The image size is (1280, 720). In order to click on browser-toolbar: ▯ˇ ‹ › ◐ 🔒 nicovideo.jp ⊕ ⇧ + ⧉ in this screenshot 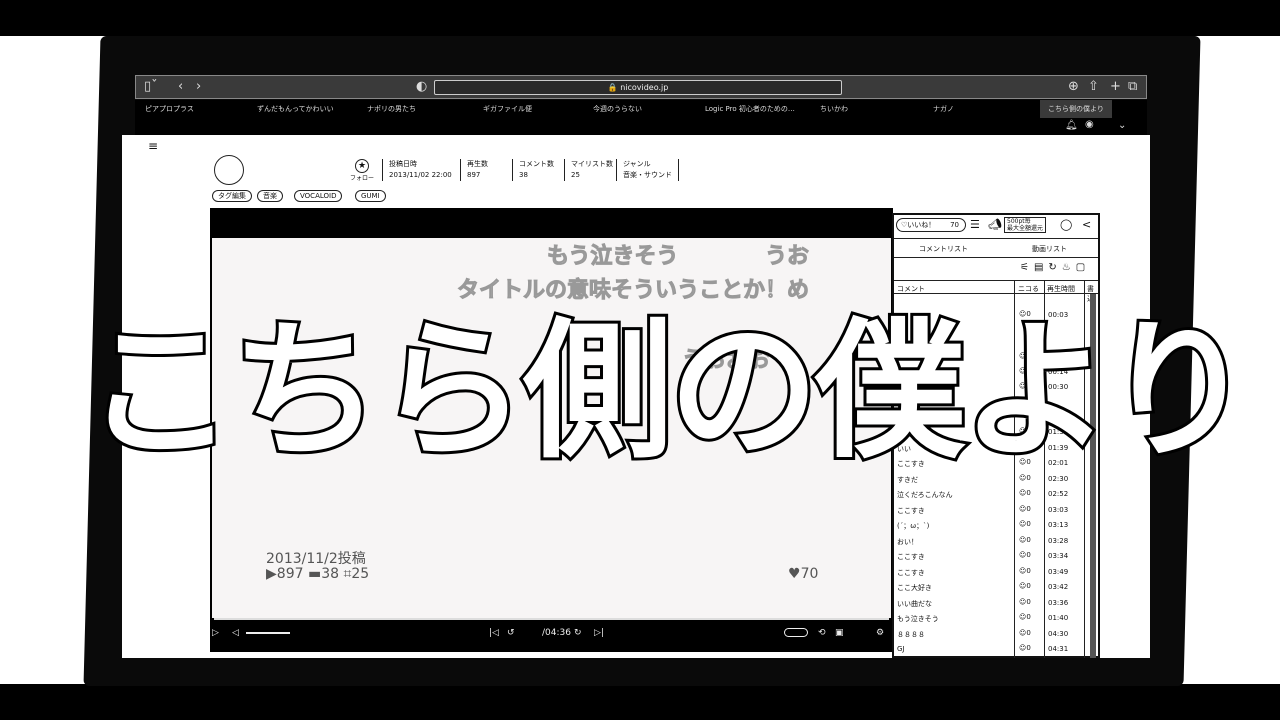, I will do `click(641, 87)`.